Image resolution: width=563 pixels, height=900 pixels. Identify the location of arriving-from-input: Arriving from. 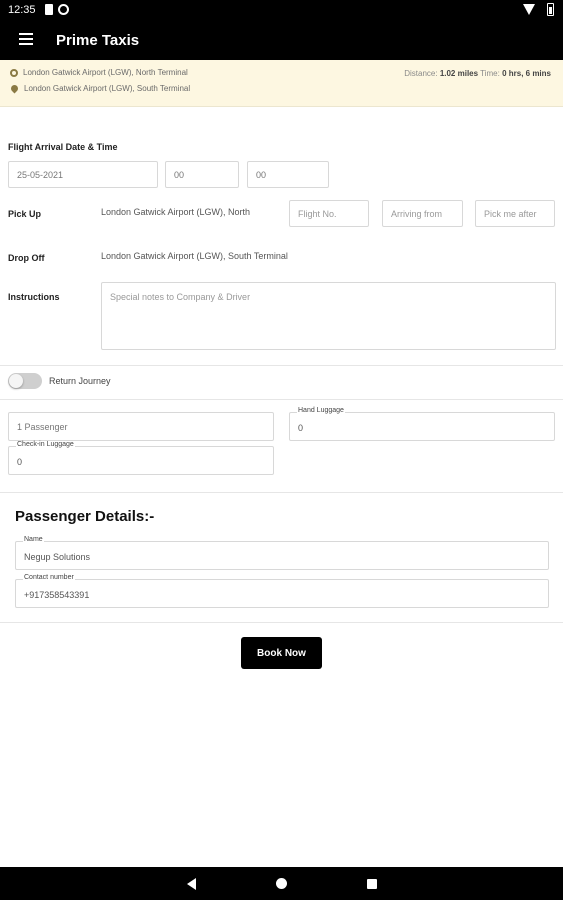
(422, 213).